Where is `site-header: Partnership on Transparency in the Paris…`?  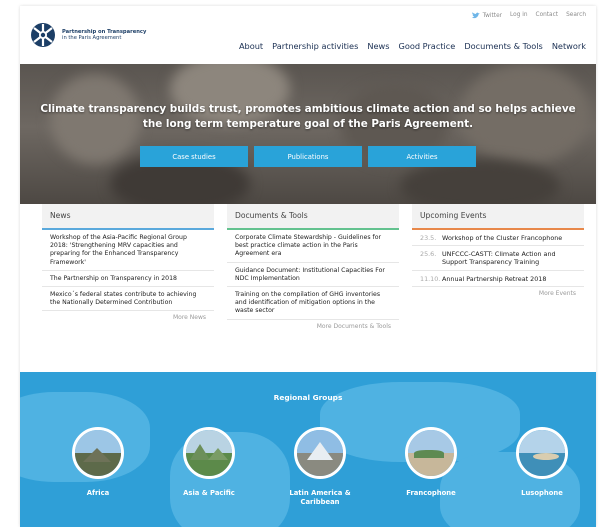 site-header: Partnership on Transparency in the Paris… is located at coordinates (308, 35).